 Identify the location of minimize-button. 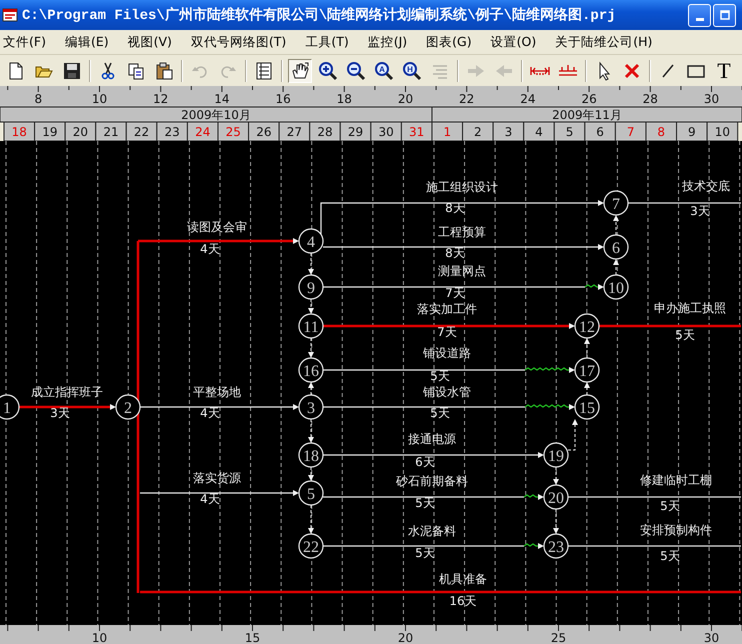
(699, 15).